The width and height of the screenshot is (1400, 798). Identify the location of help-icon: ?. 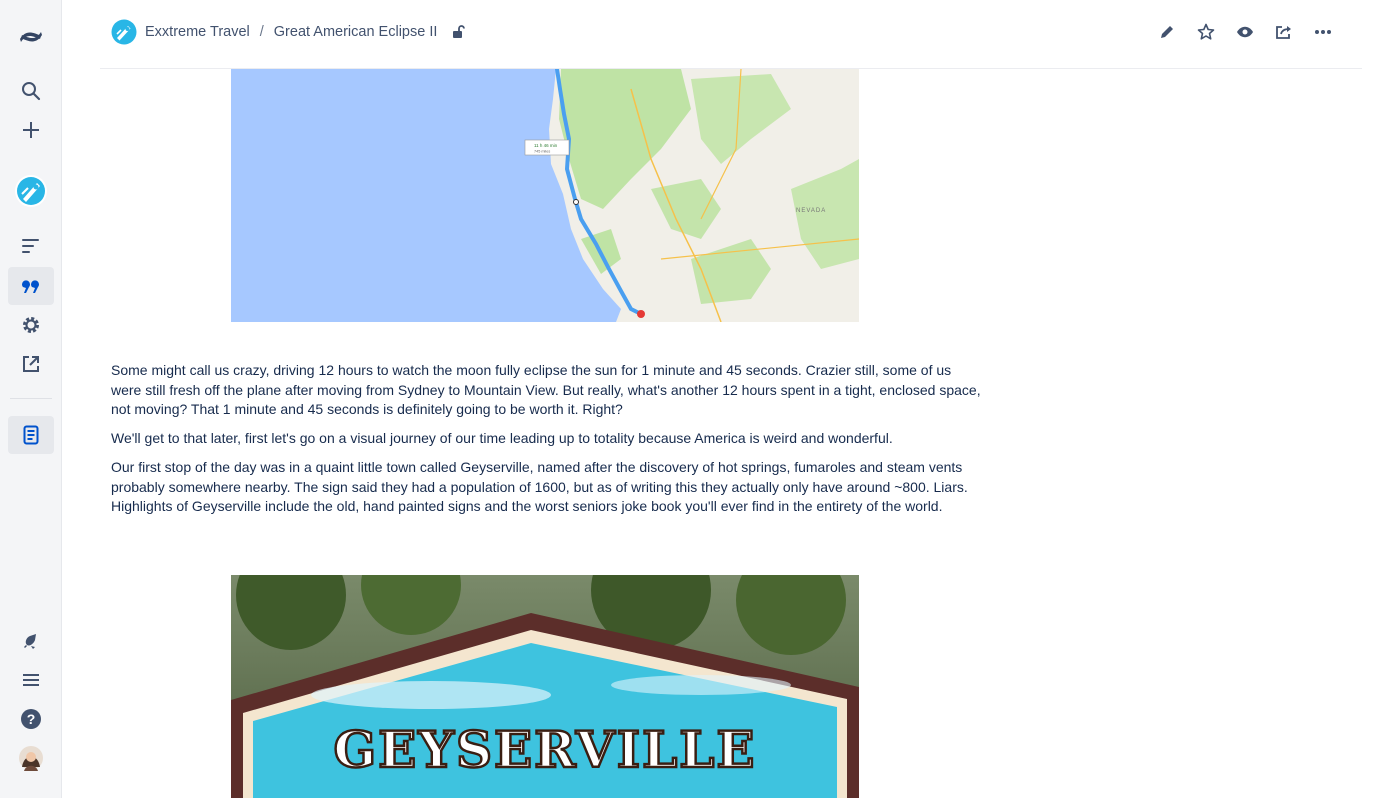
(31, 719).